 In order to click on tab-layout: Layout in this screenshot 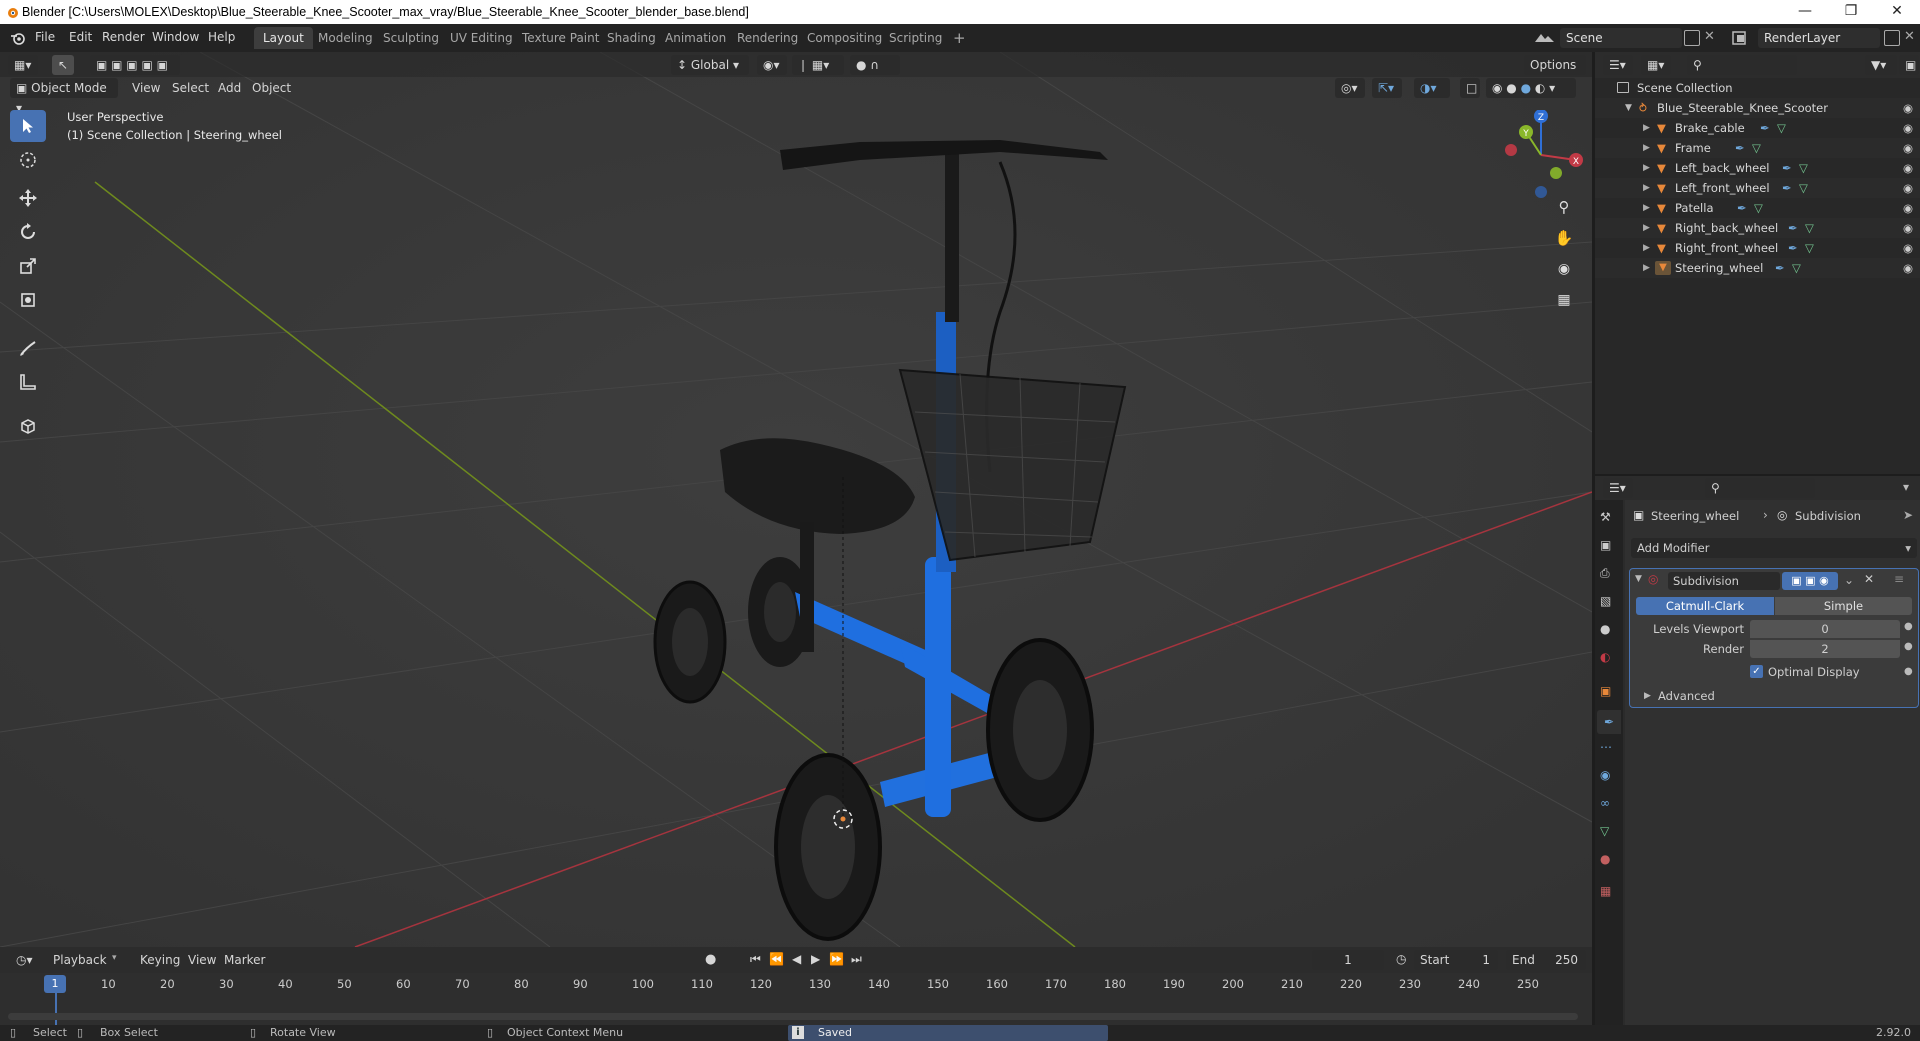, I will do `click(283, 38)`.